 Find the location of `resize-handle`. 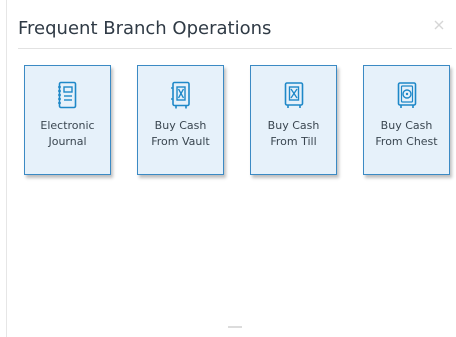

resize-handle is located at coordinates (235, 327).